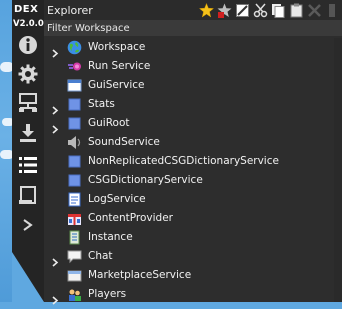  What do you see at coordinates (193, 10) in the screenshot?
I see `explorer-header: Explorer` at bounding box center [193, 10].